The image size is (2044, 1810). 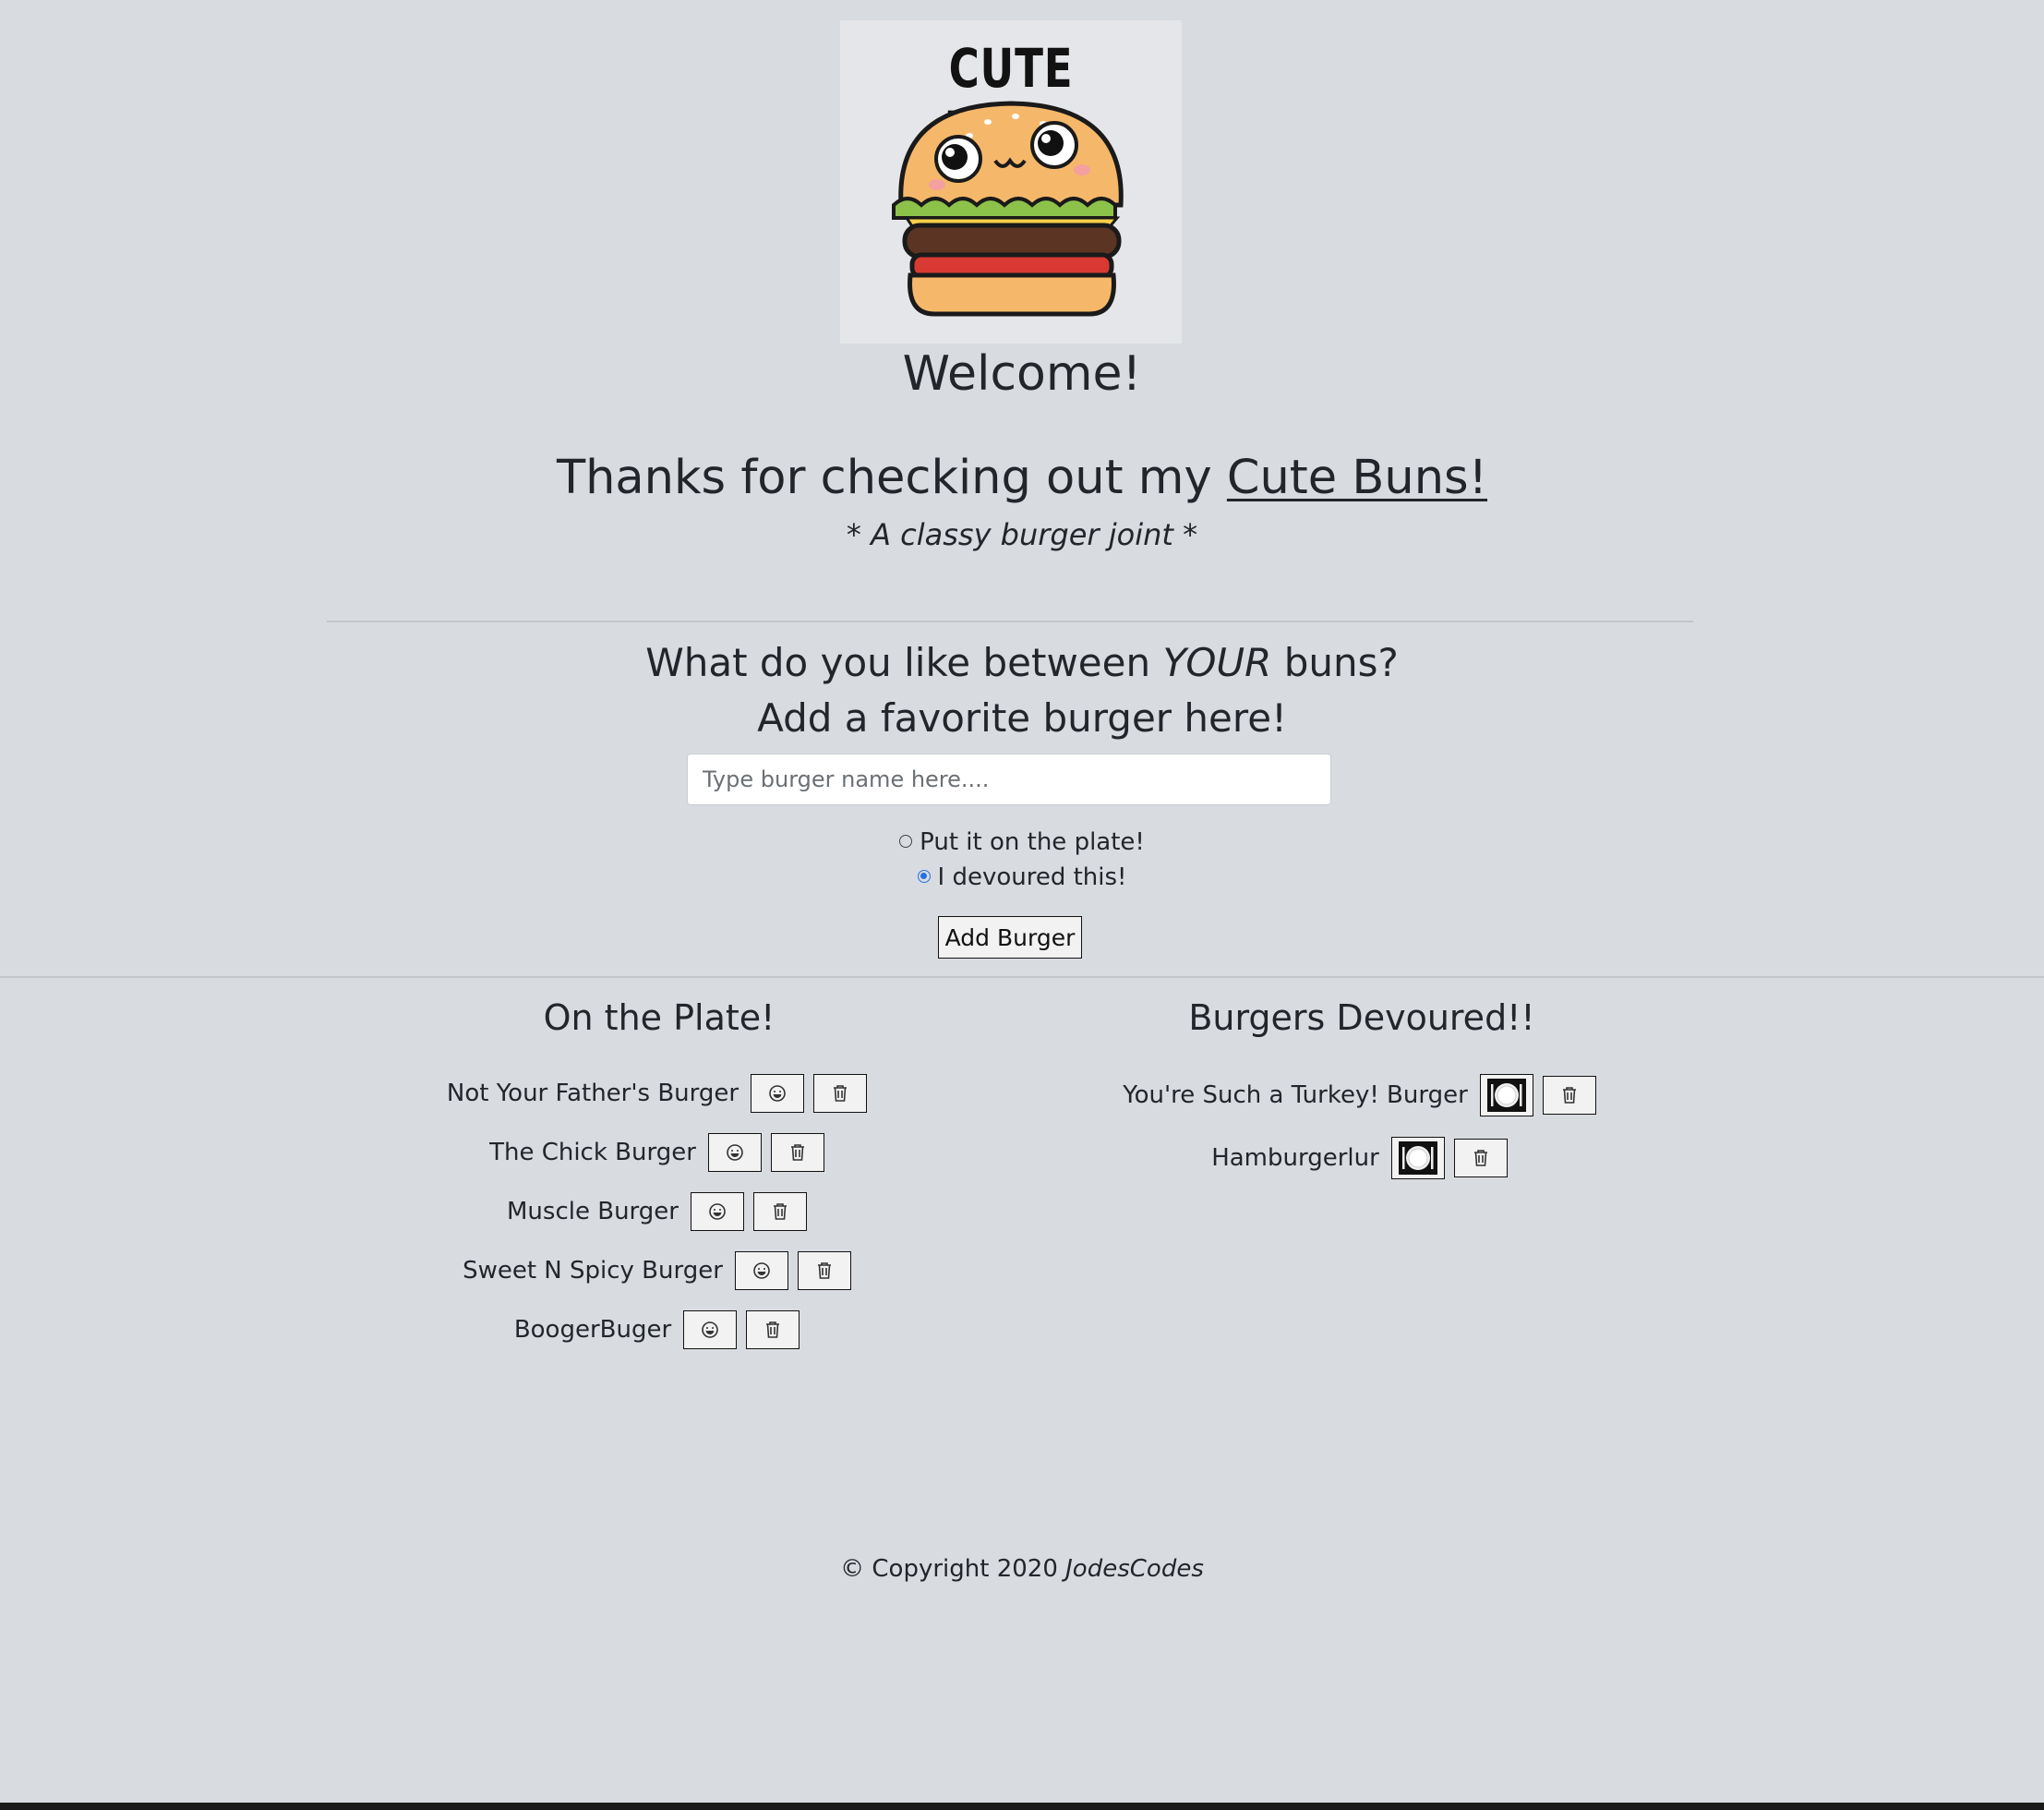 What do you see at coordinates (1357, 478) in the screenshot?
I see `cute-buns-name: Cute Buns!` at bounding box center [1357, 478].